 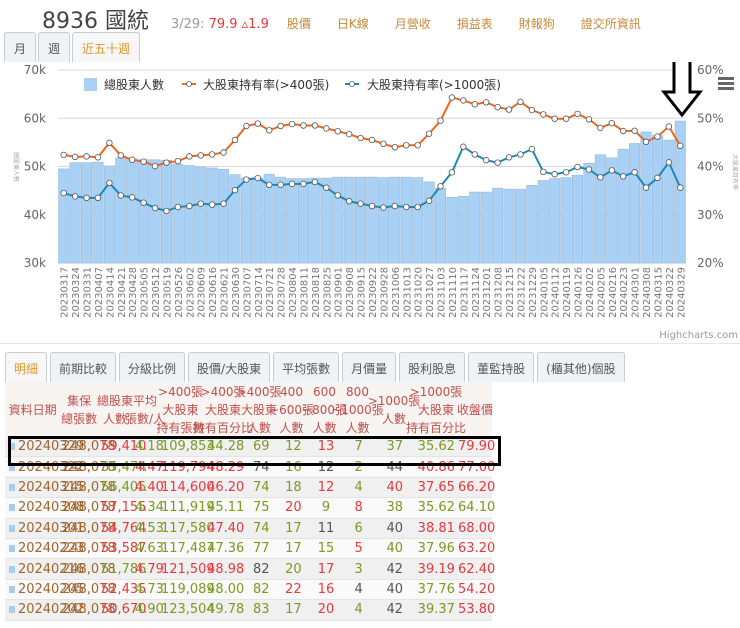 I want to click on column-header: >1000張 大股東 持有百分比, so click(x=436, y=409).